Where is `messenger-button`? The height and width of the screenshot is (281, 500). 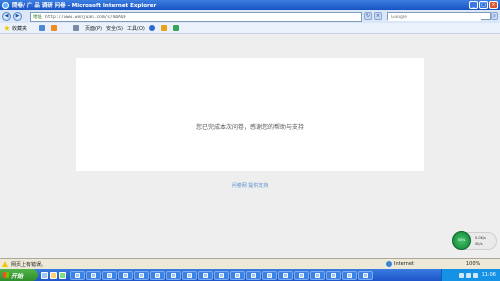
messenger-button is located at coordinates (176, 28).